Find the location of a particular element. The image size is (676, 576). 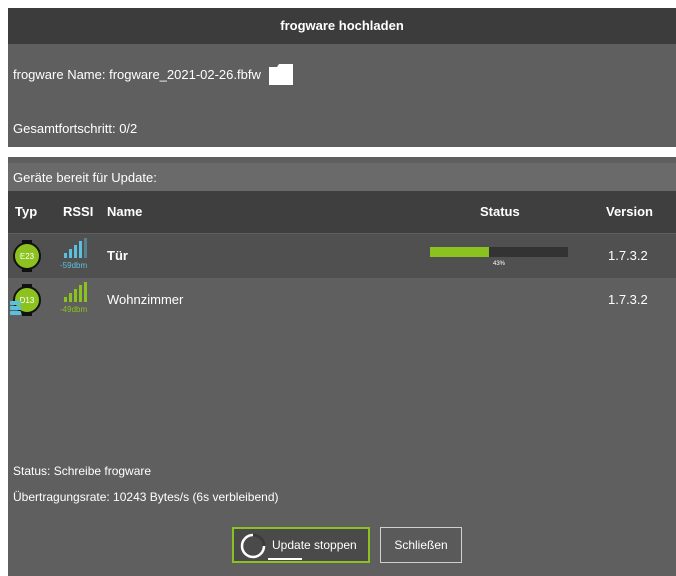

ready-devices-label: Geräte bereit für Update: is located at coordinates (85, 177).